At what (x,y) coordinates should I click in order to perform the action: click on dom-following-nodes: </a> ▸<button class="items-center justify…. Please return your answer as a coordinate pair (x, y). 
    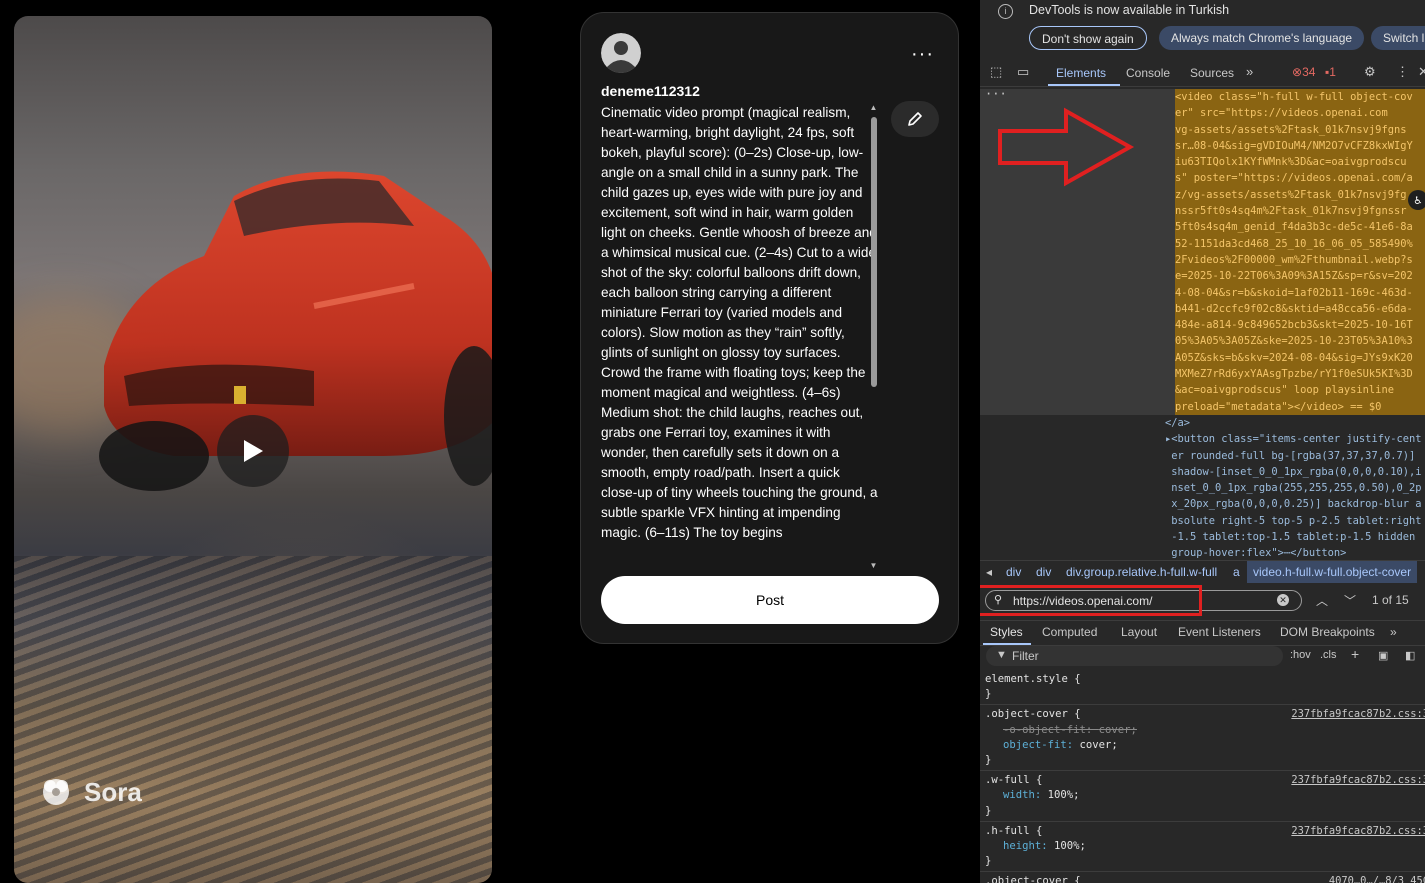
    Looking at the image, I should click on (1295, 488).